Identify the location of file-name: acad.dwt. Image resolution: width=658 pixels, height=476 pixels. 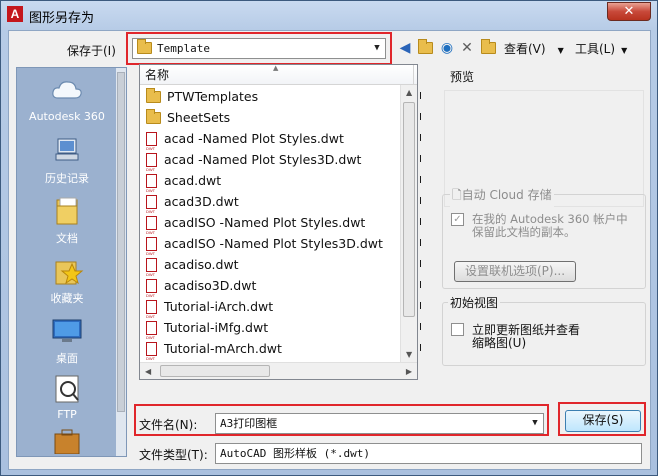
(193, 180).